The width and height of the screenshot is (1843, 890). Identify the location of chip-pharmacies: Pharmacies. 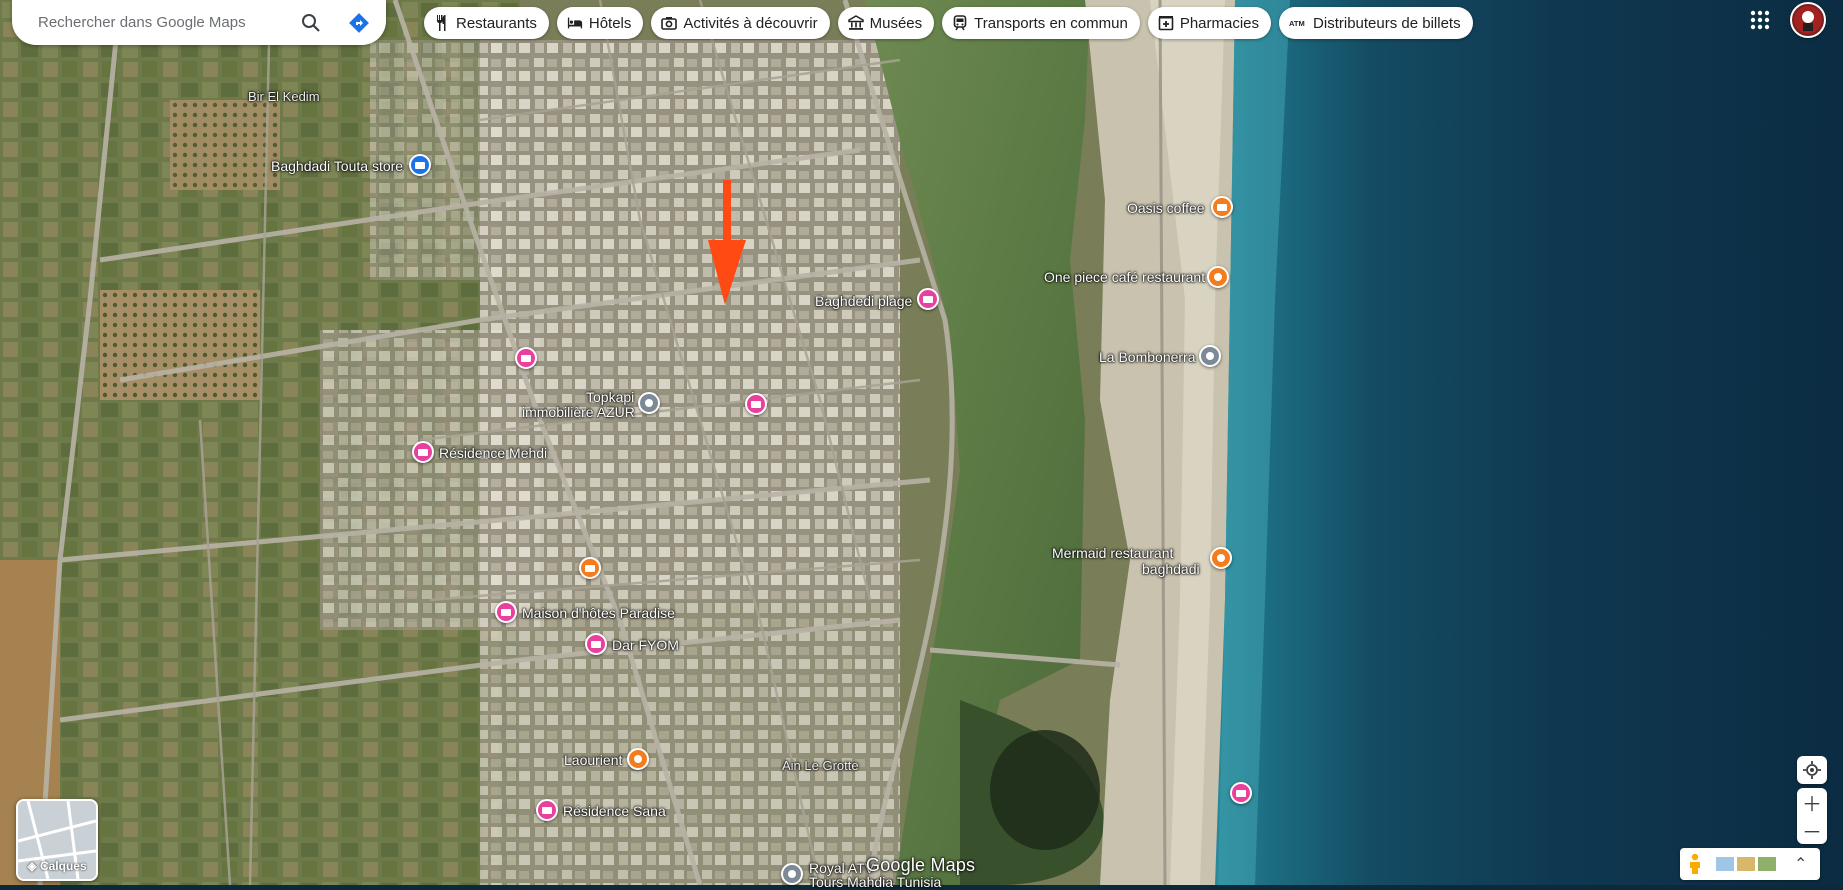
(1209, 23).